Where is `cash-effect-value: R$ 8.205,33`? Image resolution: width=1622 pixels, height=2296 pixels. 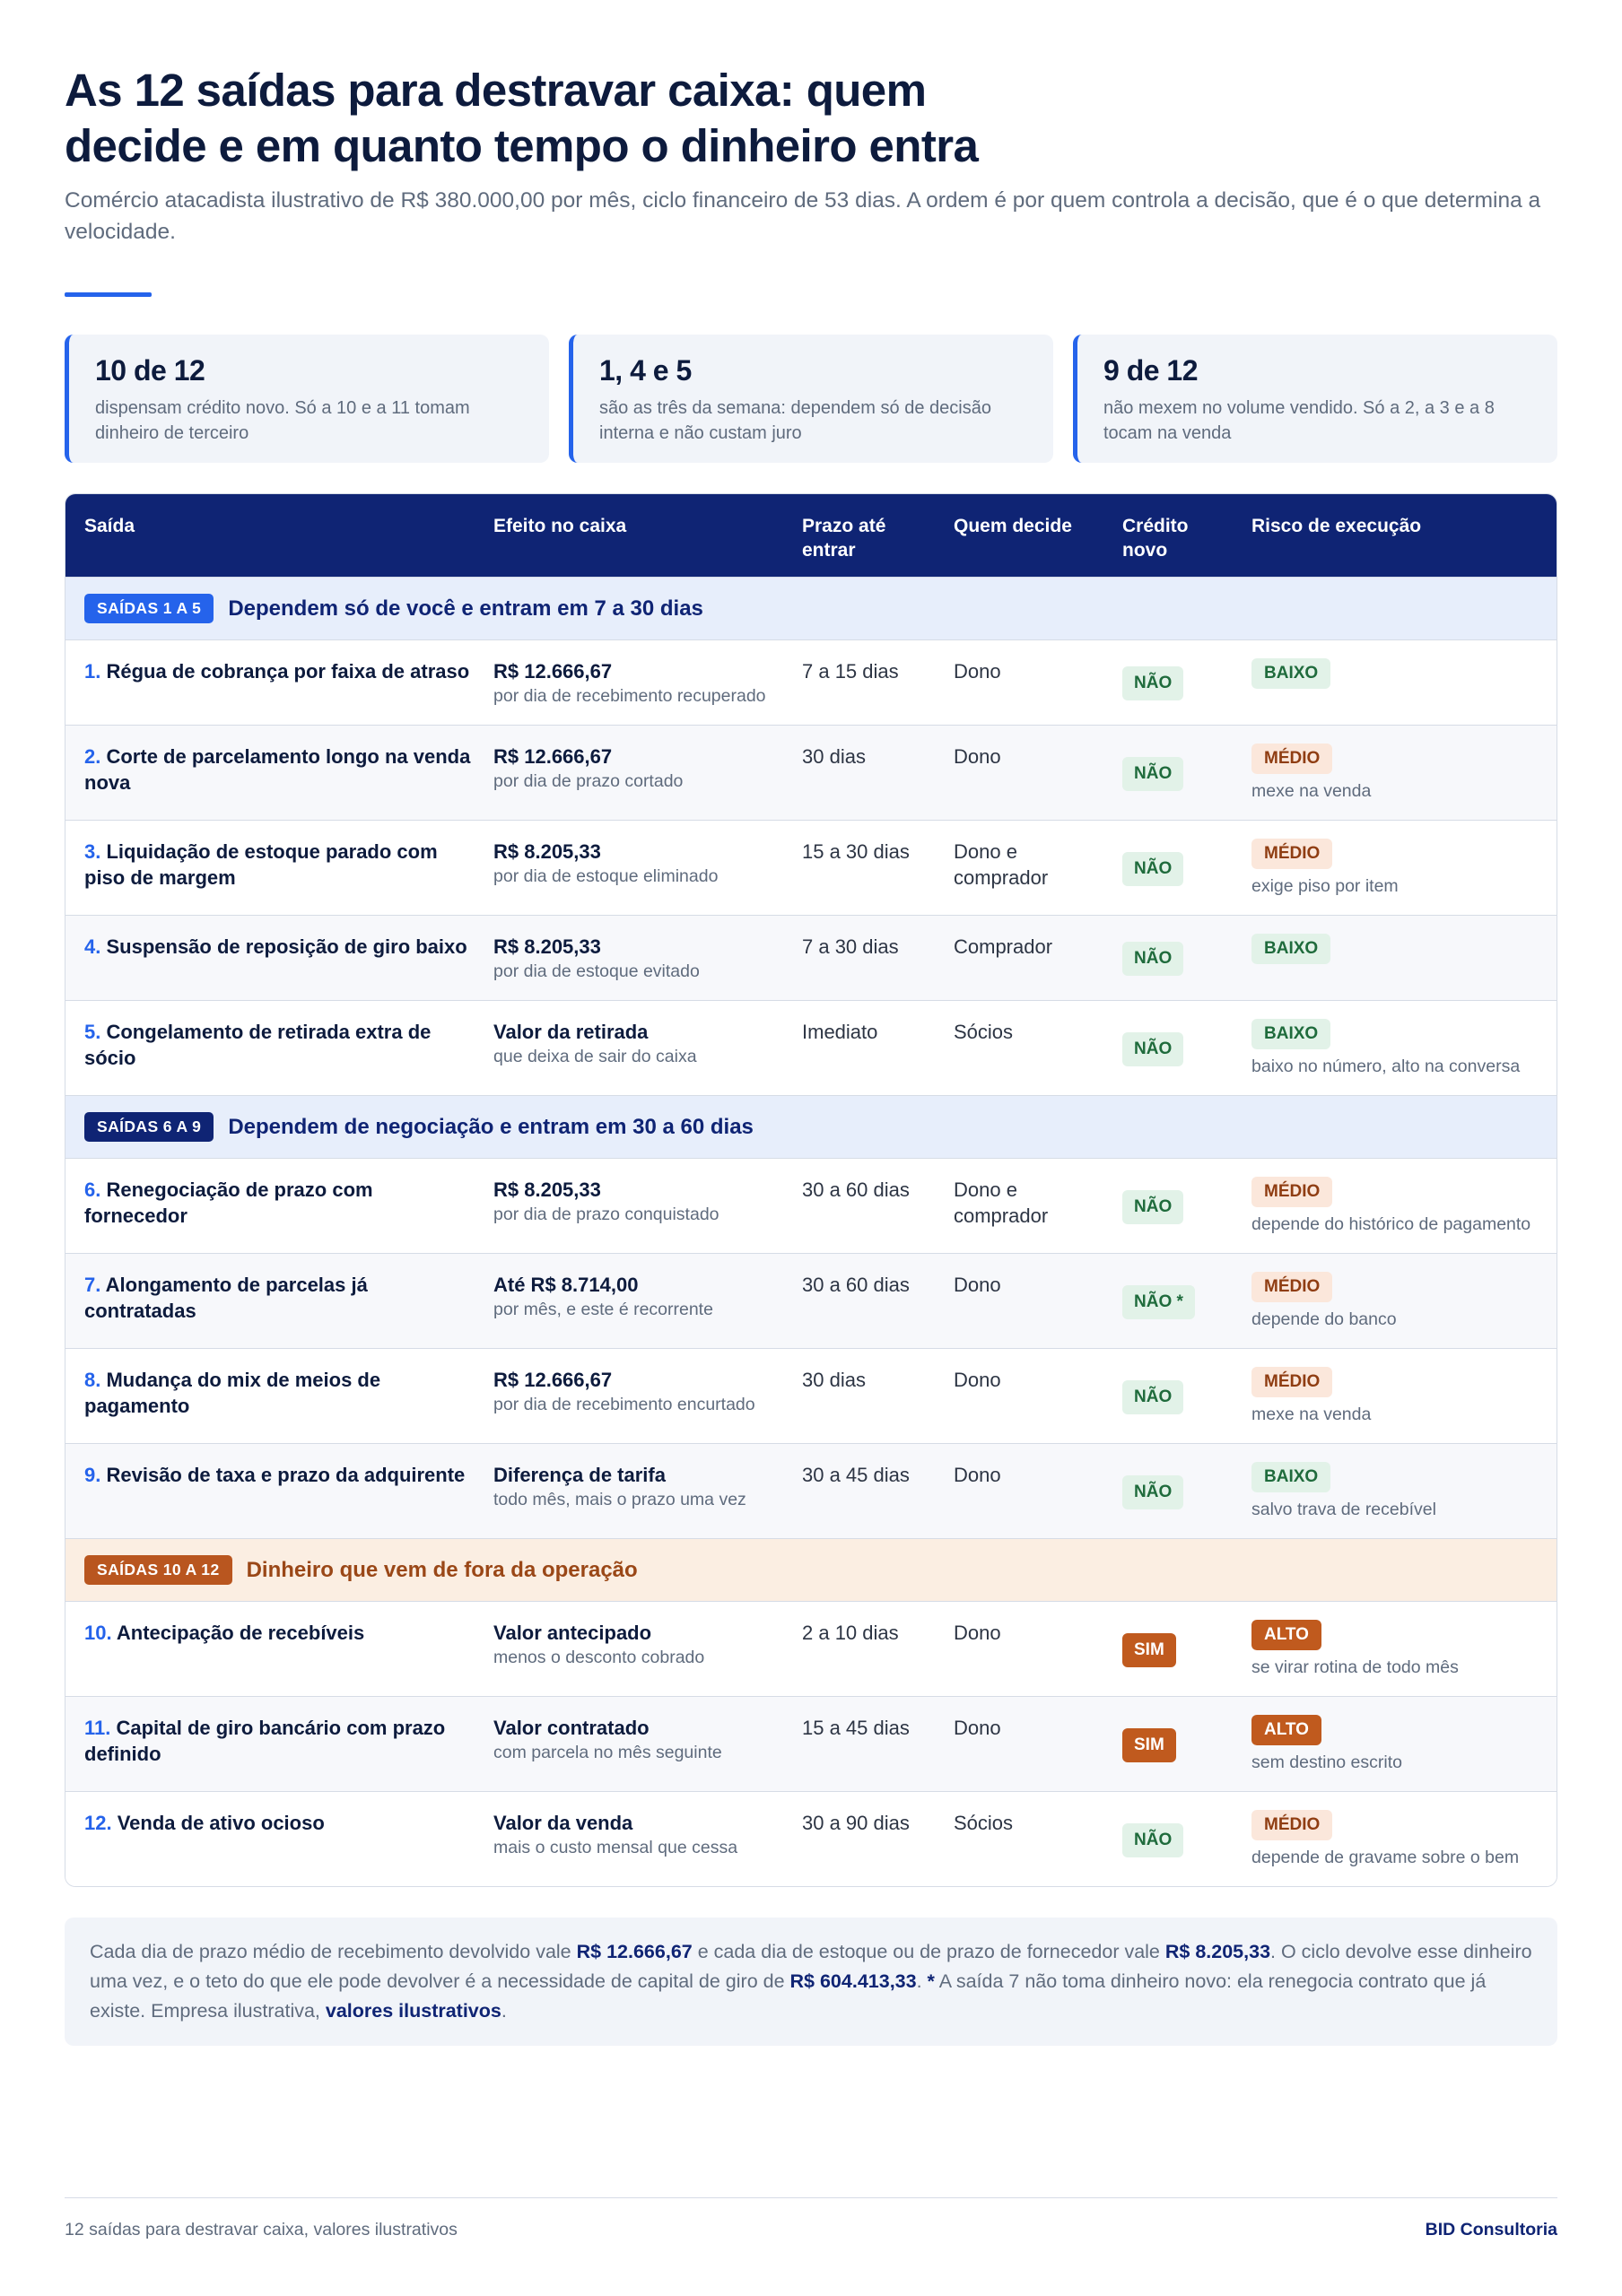
cash-effect-value: R$ 8.205,33 is located at coordinates (547, 1189).